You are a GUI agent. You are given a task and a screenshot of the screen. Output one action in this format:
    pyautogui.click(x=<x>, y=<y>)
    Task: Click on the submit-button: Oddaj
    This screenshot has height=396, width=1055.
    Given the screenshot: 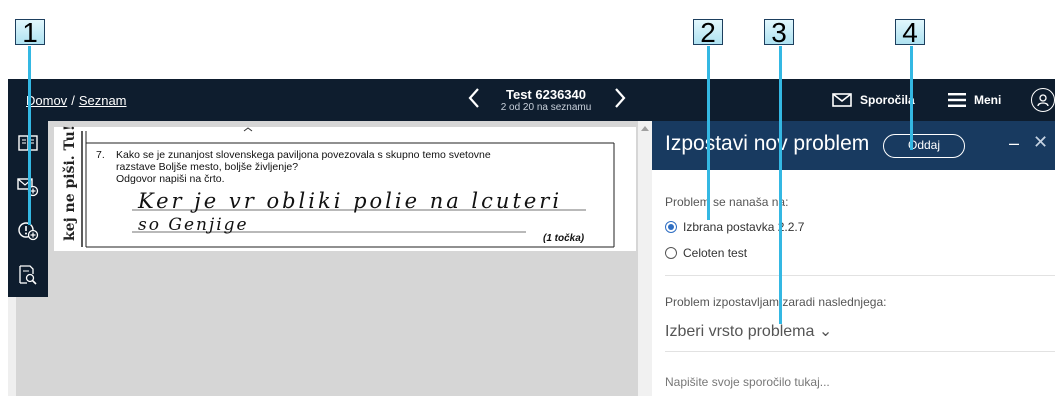 What is the action you would take?
    pyautogui.click(x=924, y=146)
    